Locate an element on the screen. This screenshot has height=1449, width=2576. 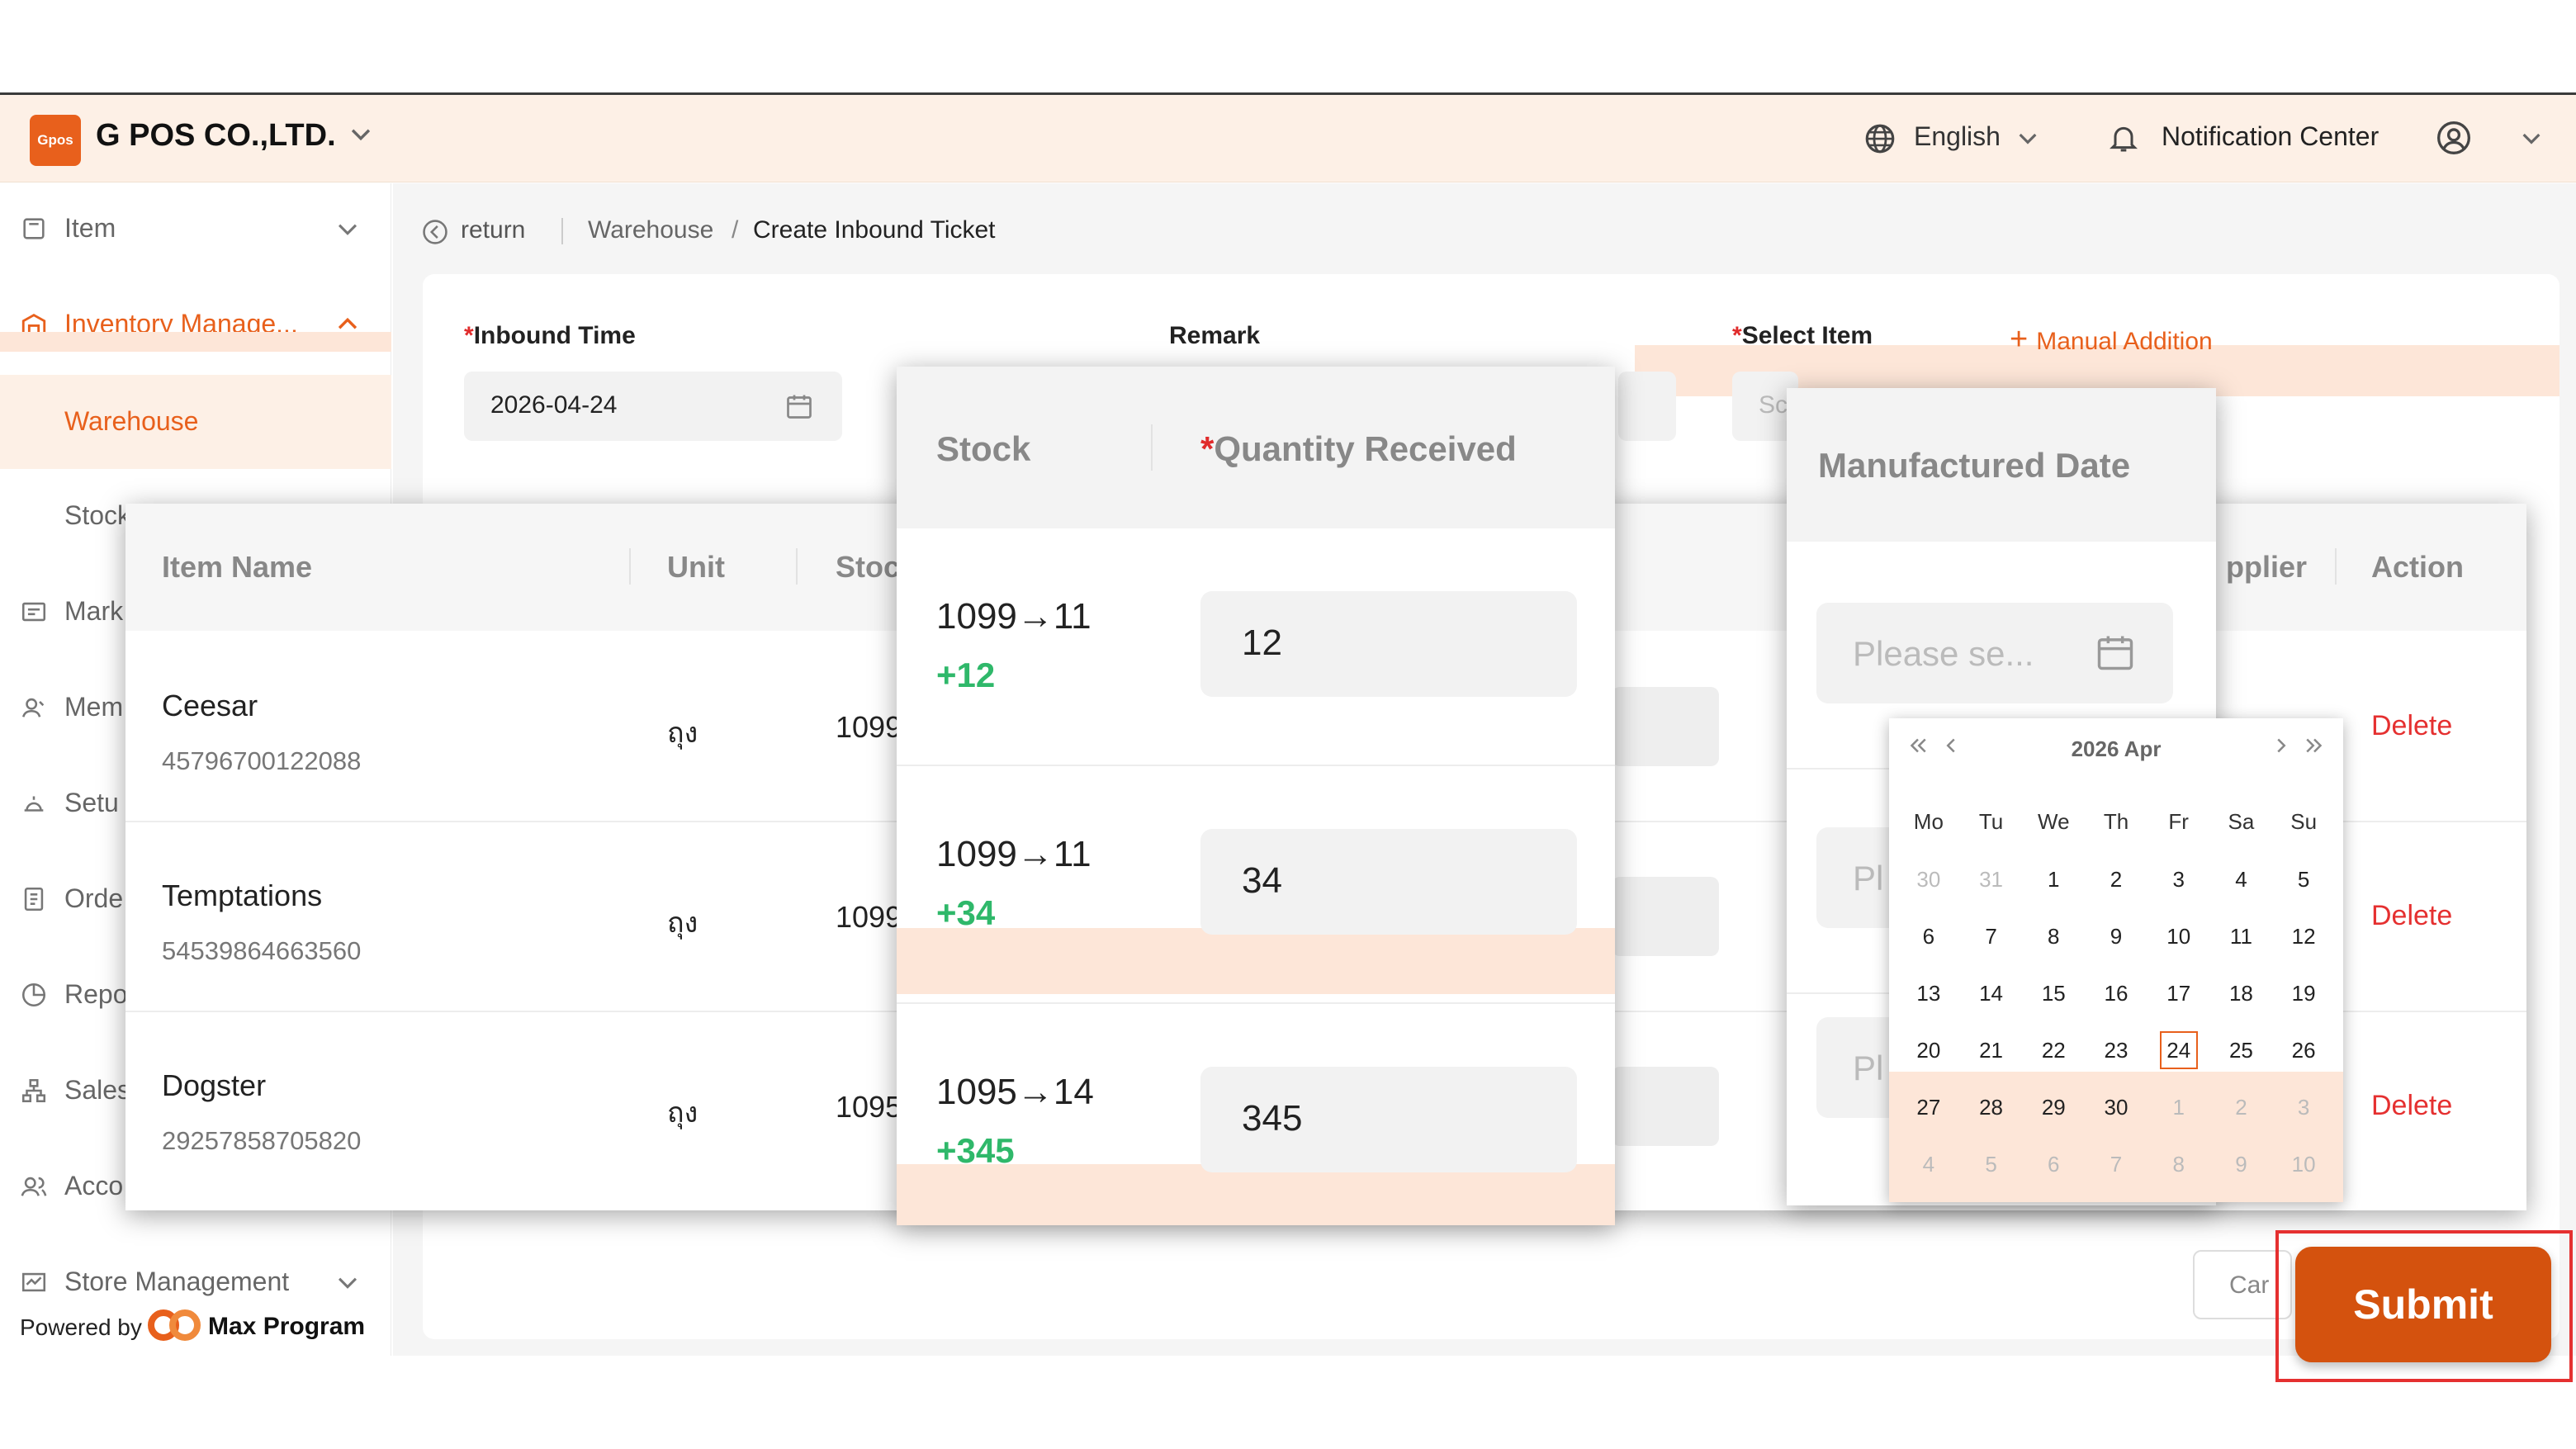
stock-change: 1099→11 is located at coordinates (1013, 616).